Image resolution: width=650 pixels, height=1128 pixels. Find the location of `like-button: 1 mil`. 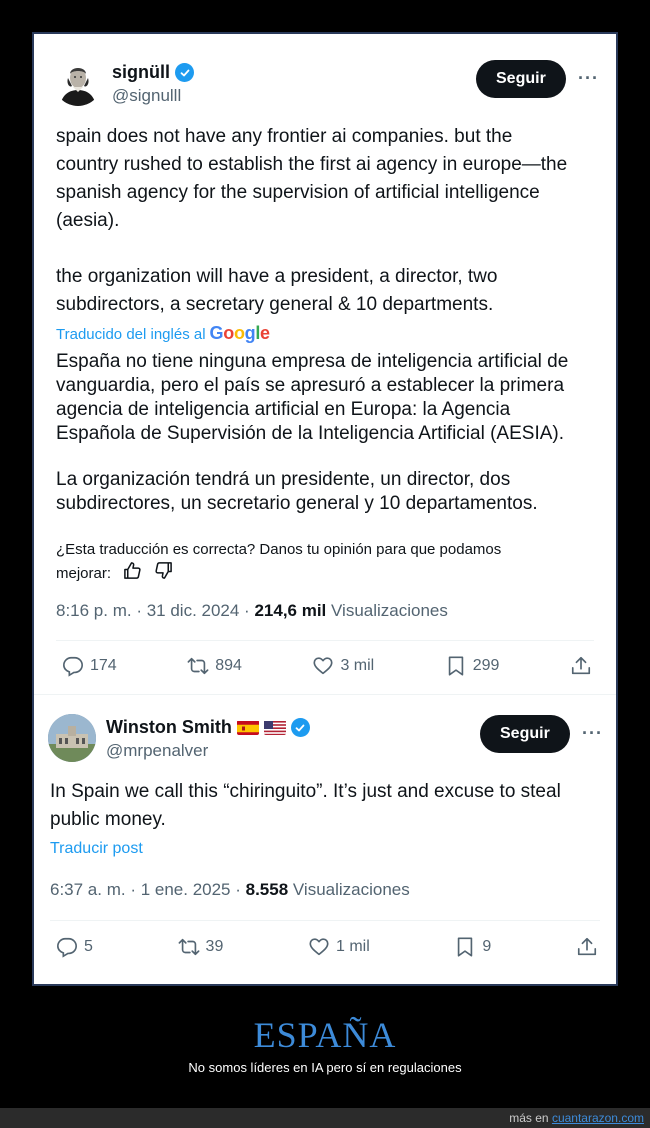

like-button: 1 mil is located at coordinates (339, 947).